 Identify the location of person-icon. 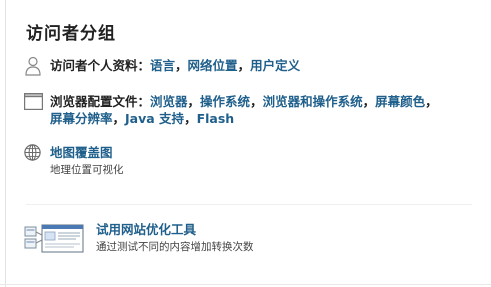
(33, 66).